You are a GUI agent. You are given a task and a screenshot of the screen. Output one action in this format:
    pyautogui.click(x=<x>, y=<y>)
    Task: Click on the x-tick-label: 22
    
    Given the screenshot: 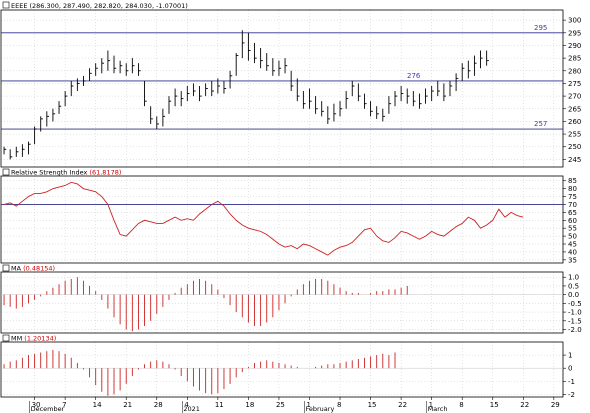 What is the action you would take?
    pyautogui.click(x=402, y=405)
    